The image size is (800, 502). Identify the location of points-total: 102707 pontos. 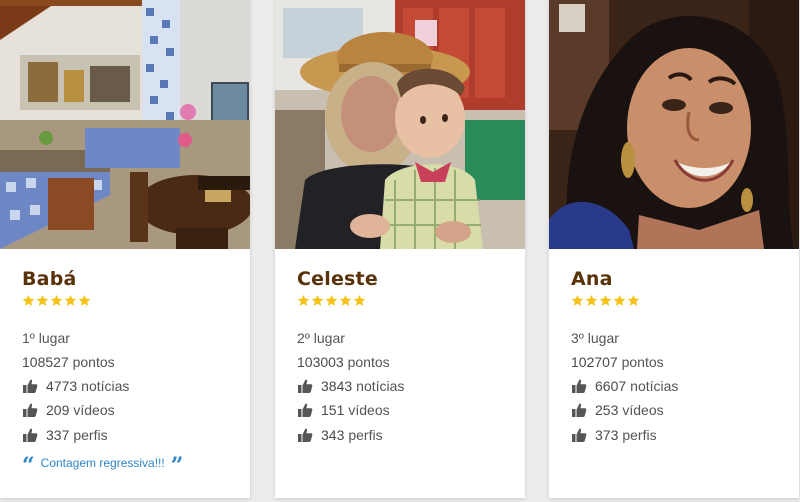
(617, 362).